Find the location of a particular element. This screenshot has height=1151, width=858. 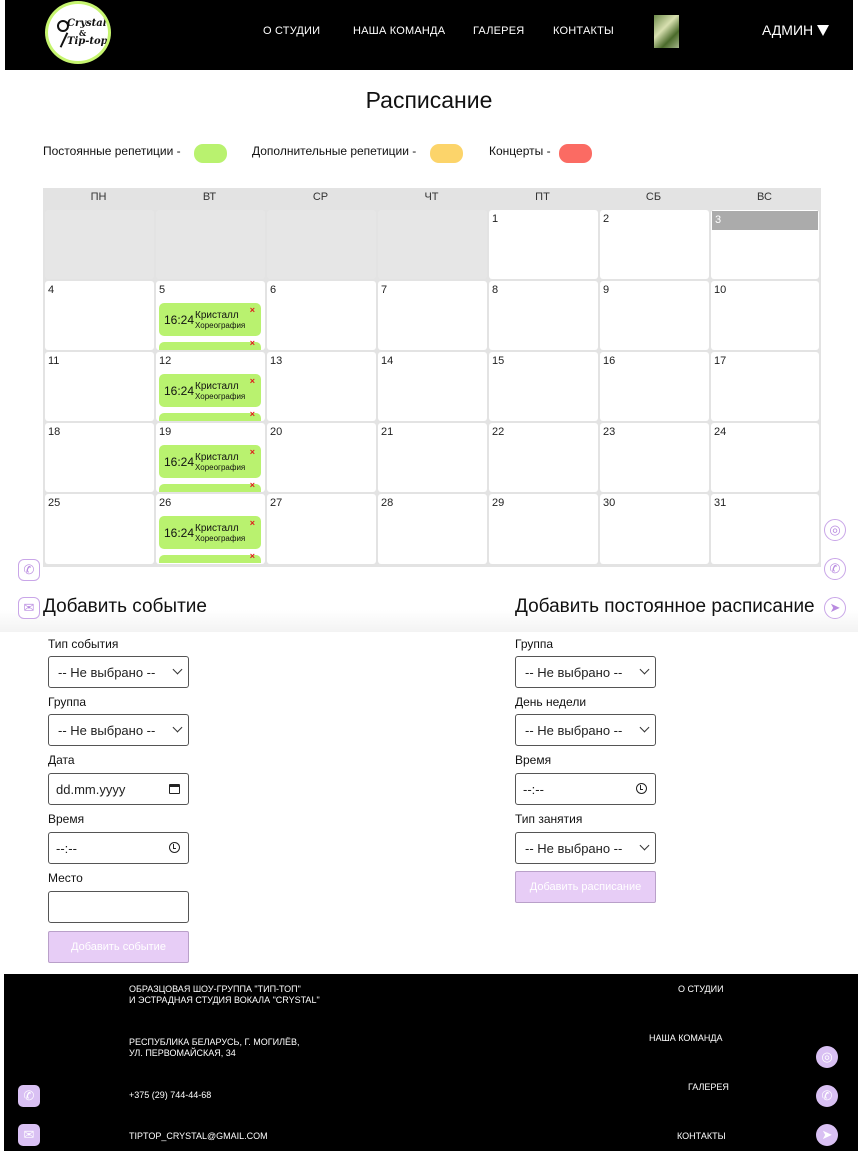

footer-link-team: НАША КОМАНДА is located at coordinates (686, 1038).